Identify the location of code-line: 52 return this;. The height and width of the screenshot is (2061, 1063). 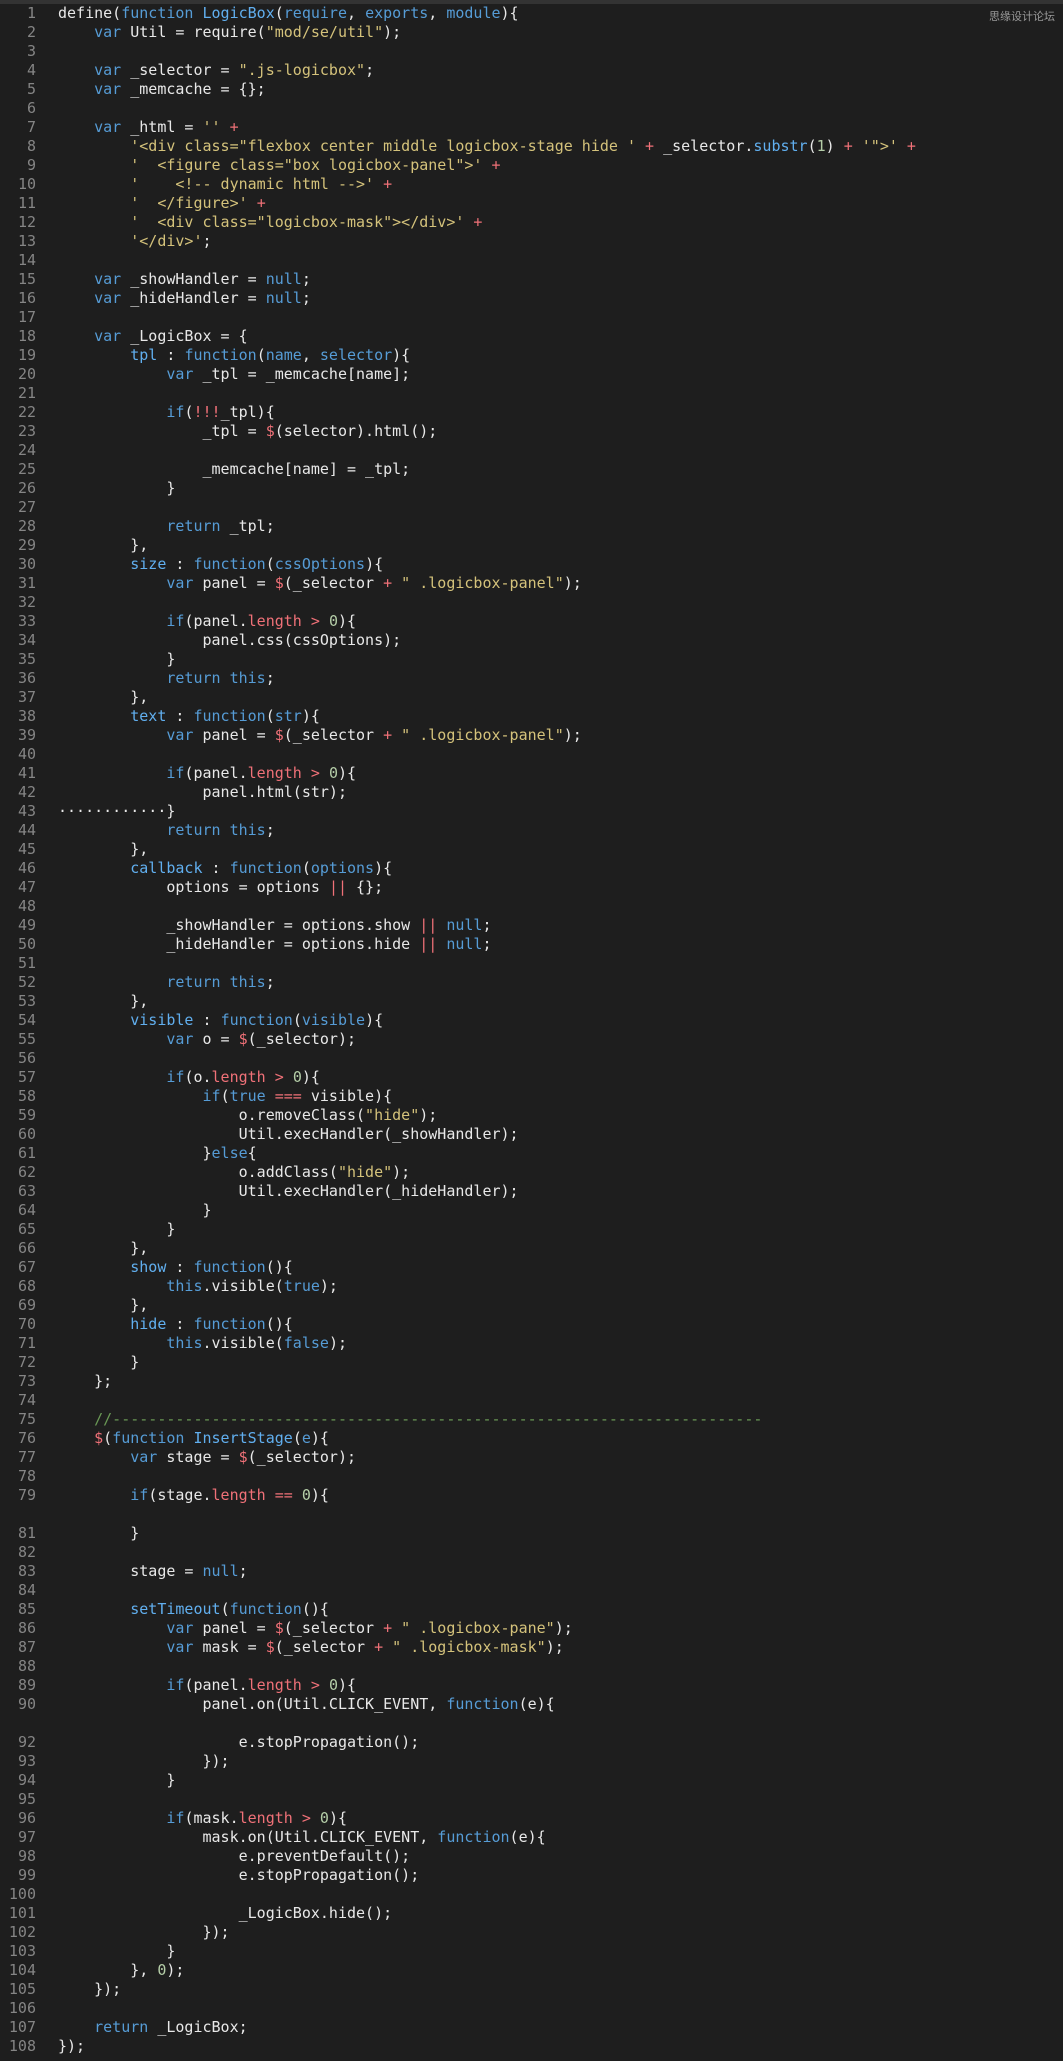
(531, 982).